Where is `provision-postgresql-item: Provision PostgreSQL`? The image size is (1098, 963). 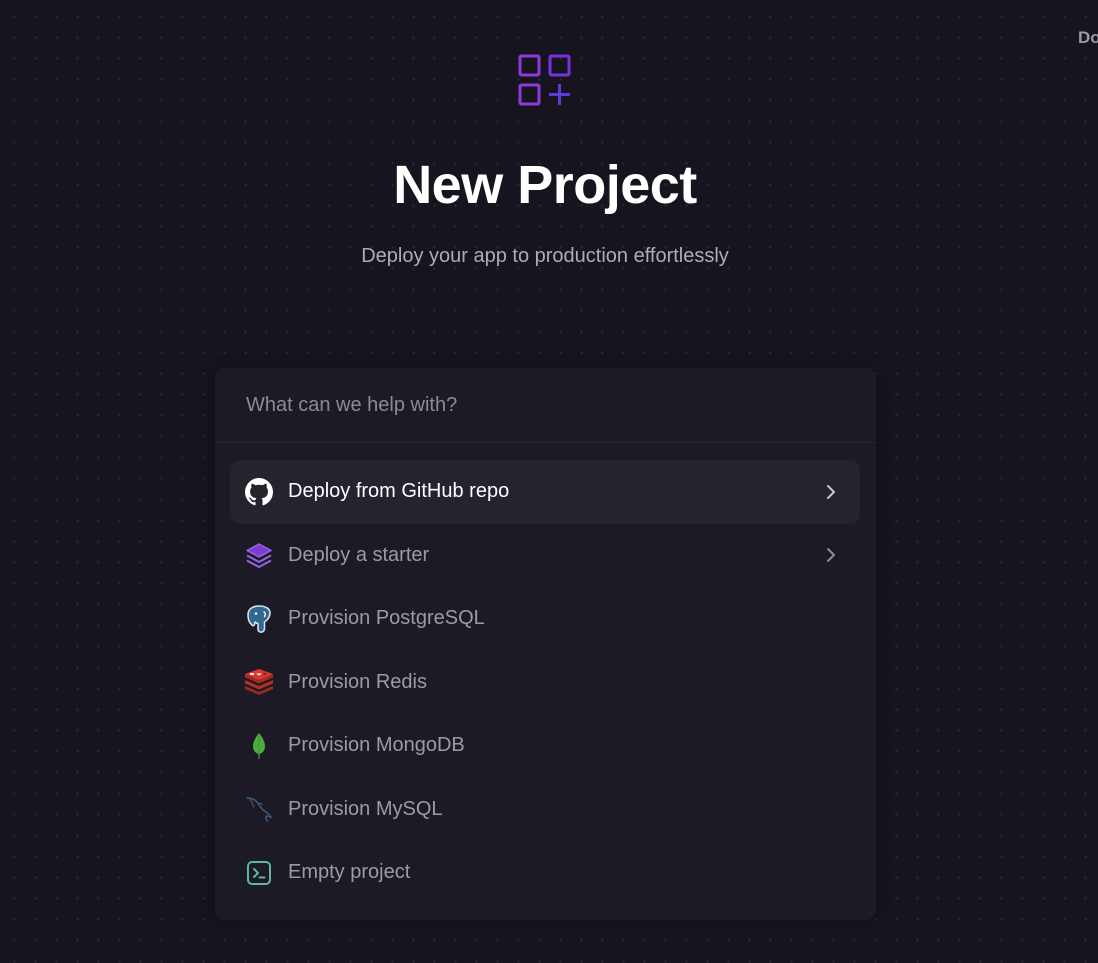 provision-postgresql-item: Provision PostgreSQL is located at coordinates (545, 619).